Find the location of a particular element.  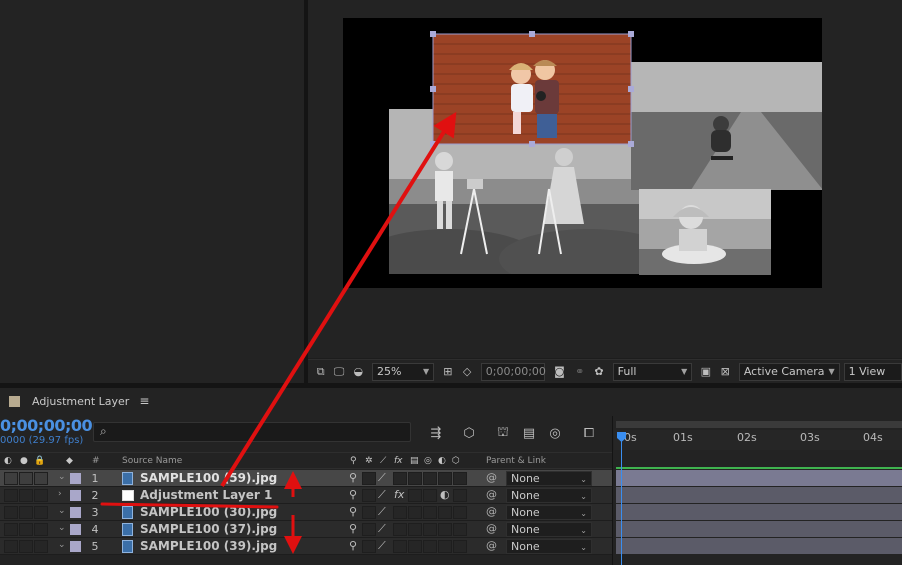

resolution-dropdown: Full ▼ is located at coordinates (652, 371).